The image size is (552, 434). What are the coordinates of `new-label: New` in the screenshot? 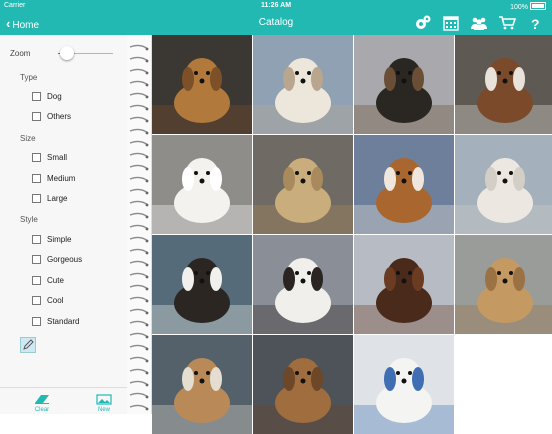 It's located at (103, 410).